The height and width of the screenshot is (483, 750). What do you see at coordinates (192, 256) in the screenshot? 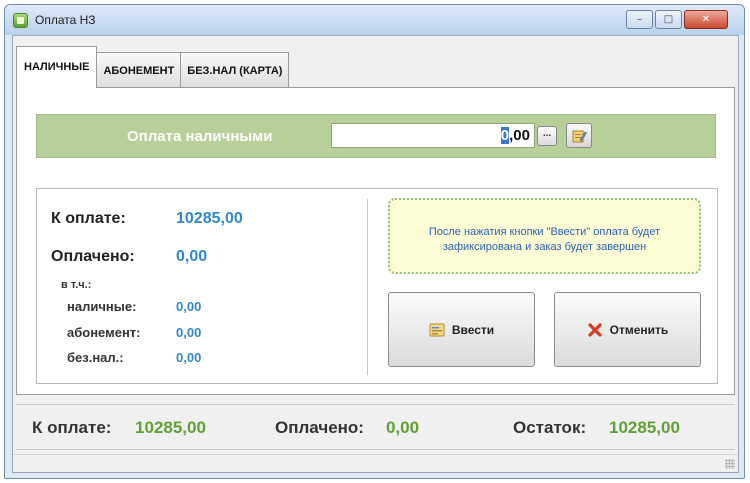
I see `paid-value: 0,00` at bounding box center [192, 256].